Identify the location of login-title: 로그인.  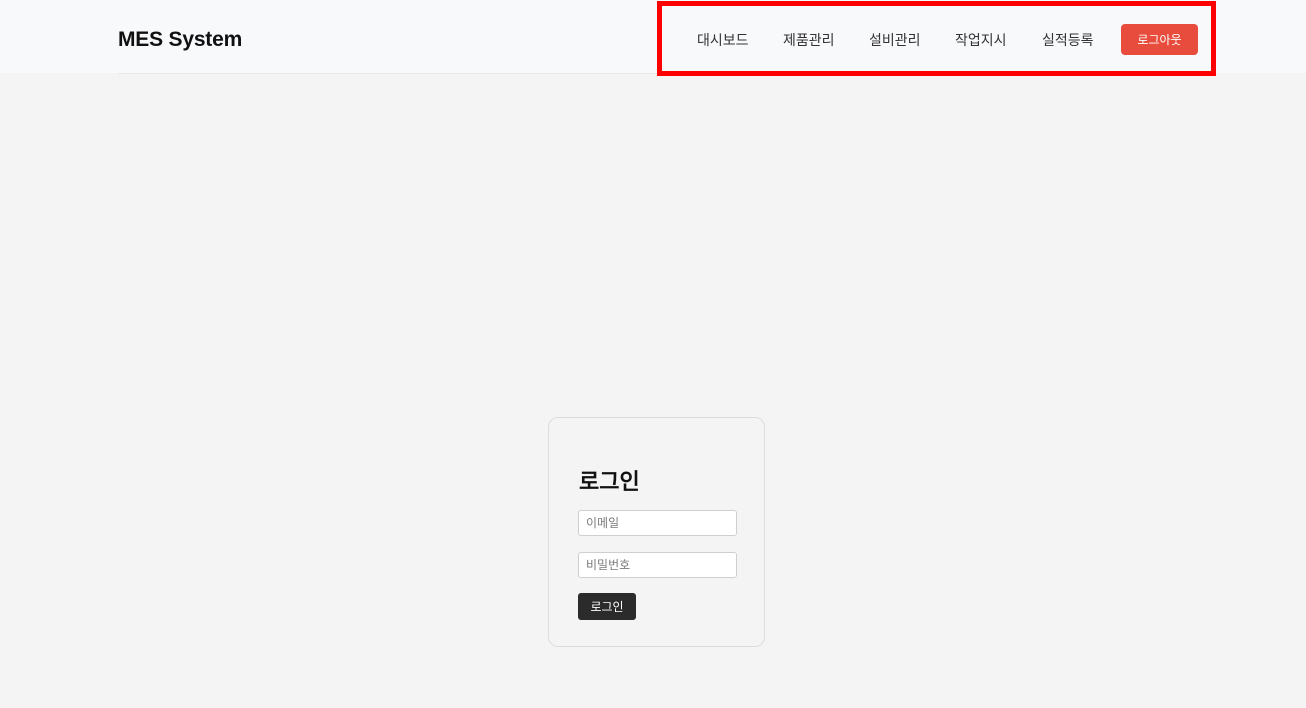
(609, 482).